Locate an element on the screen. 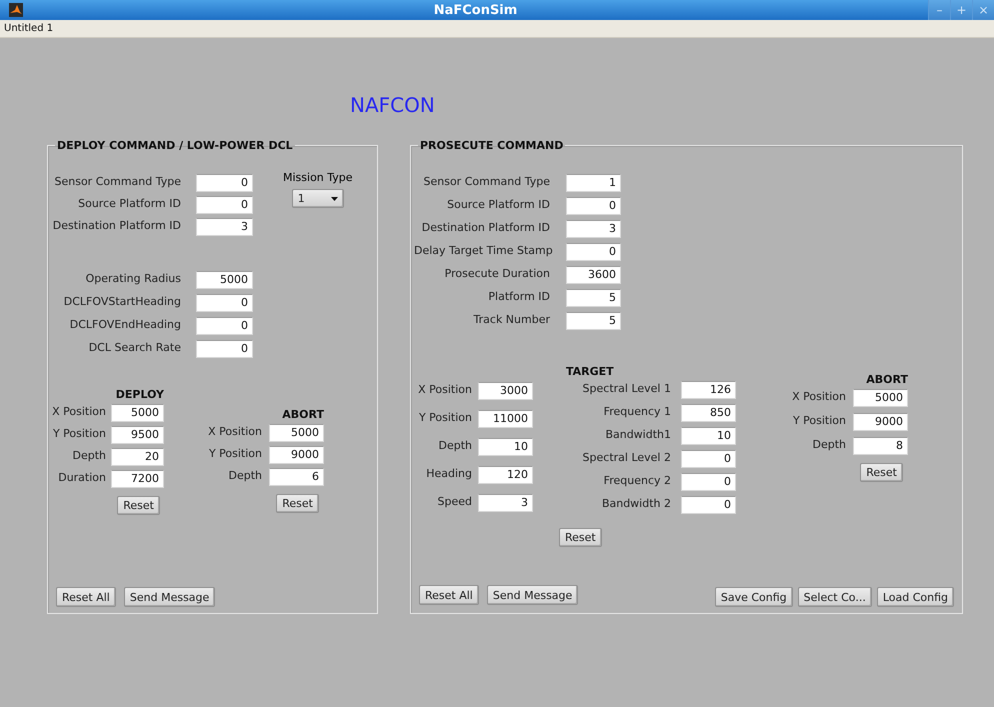 This screenshot has width=994, height=707. field-label: Delay Target Time Stamp is located at coordinates (482, 250).